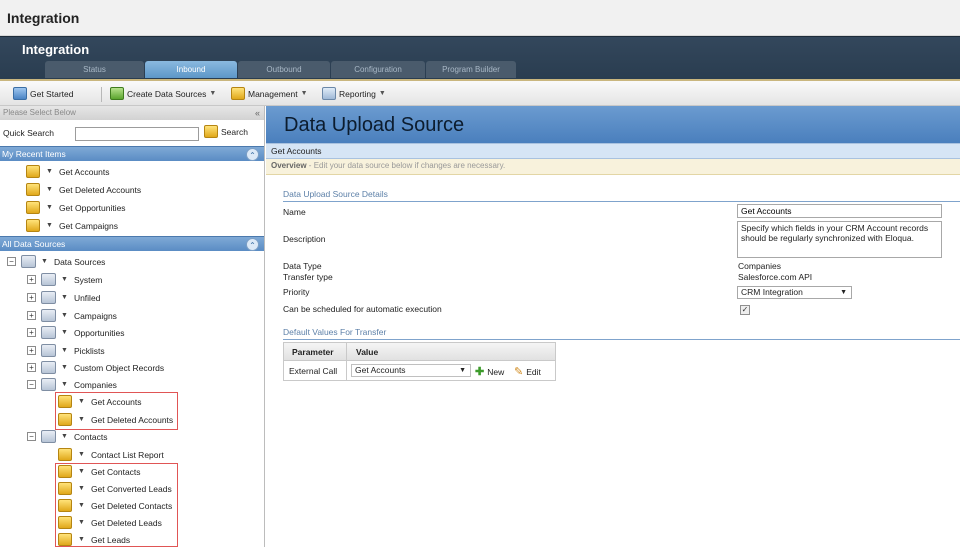 The width and height of the screenshot is (960, 547). What do you see at coordinates (100, 401) in the screenshot?
I see `tree-leaf-data-source: ▼ Get Accounts` at bounding box center [100, 401].